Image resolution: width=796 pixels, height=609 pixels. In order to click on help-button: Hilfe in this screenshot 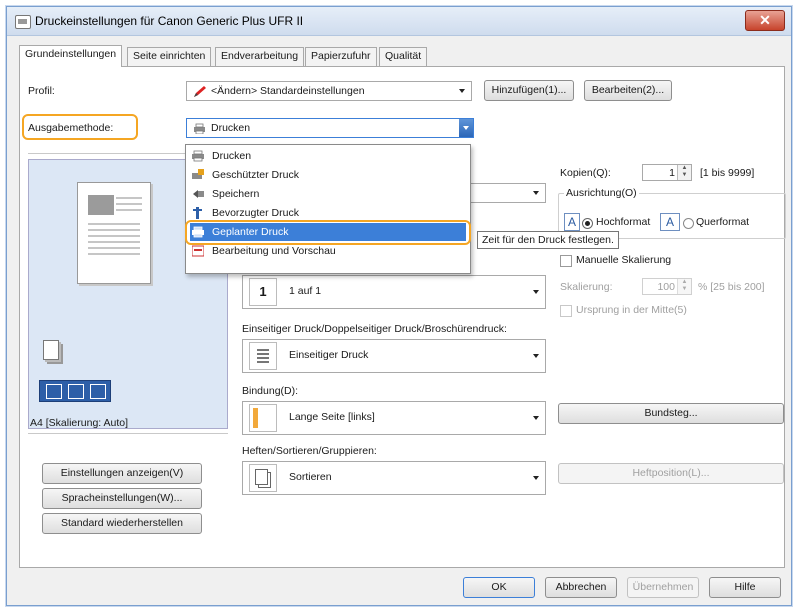, I will do `click(745, 587)`.